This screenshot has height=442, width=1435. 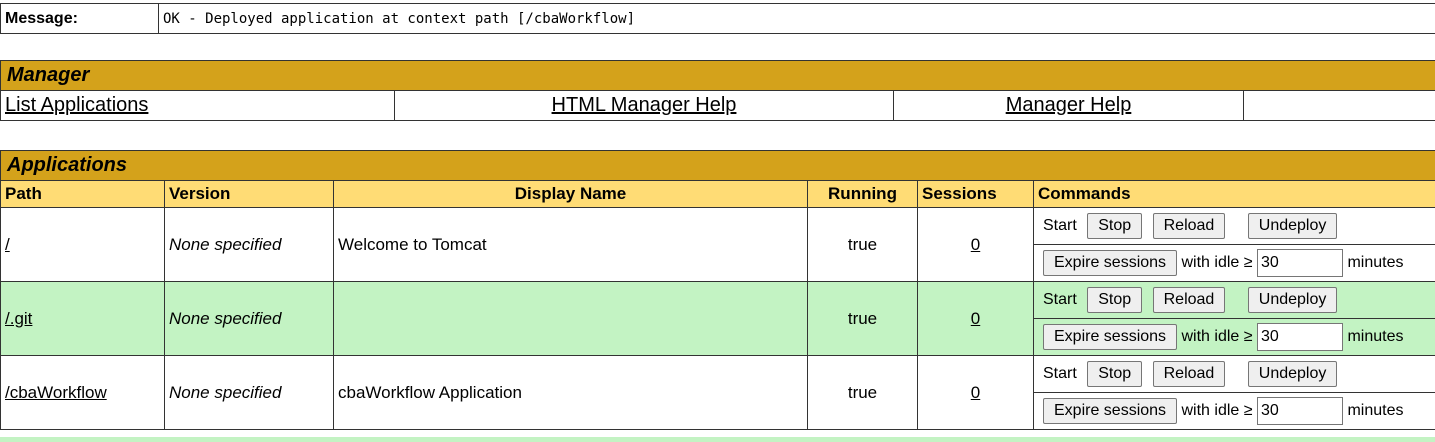 What do you see at coordinates (1339, 105) in the screenshot?
I see `empty-cell` at bounding box center [1339, 105].